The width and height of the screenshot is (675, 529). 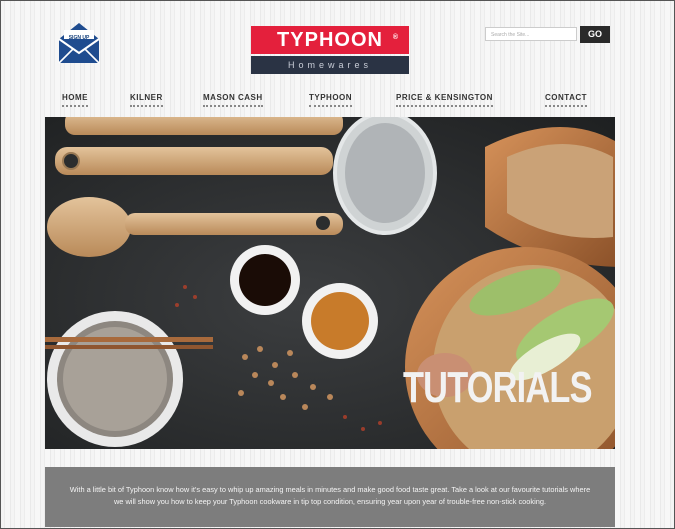 I want to click on typhoon-logo: TYPHOON ® Homewares, so click(x=330, y=50).